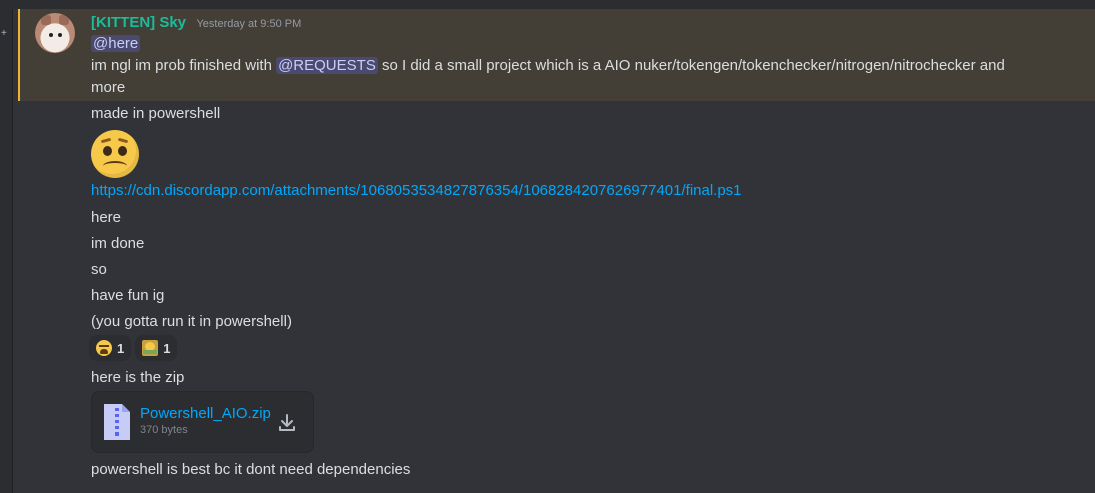 This screenshot has height=493, width=1095. Describe the element at coordinates (248, 24) in the screenshot. I see `timestamp: Yesterday at 9:50 PM` at that location.